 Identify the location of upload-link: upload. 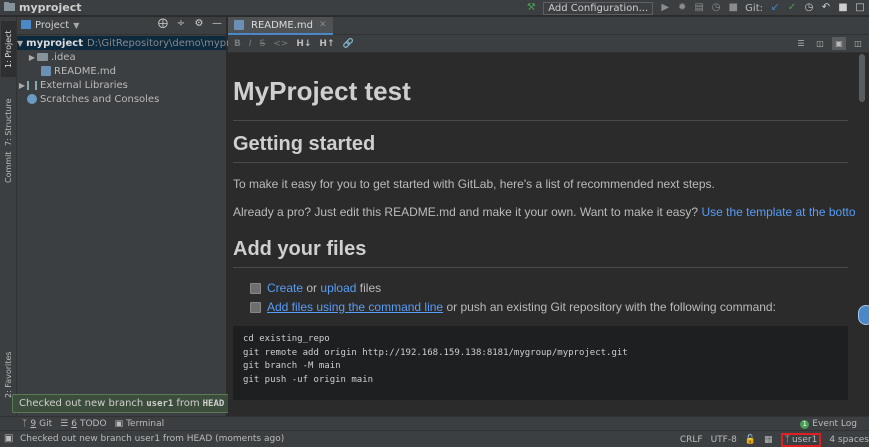
(338, 288).